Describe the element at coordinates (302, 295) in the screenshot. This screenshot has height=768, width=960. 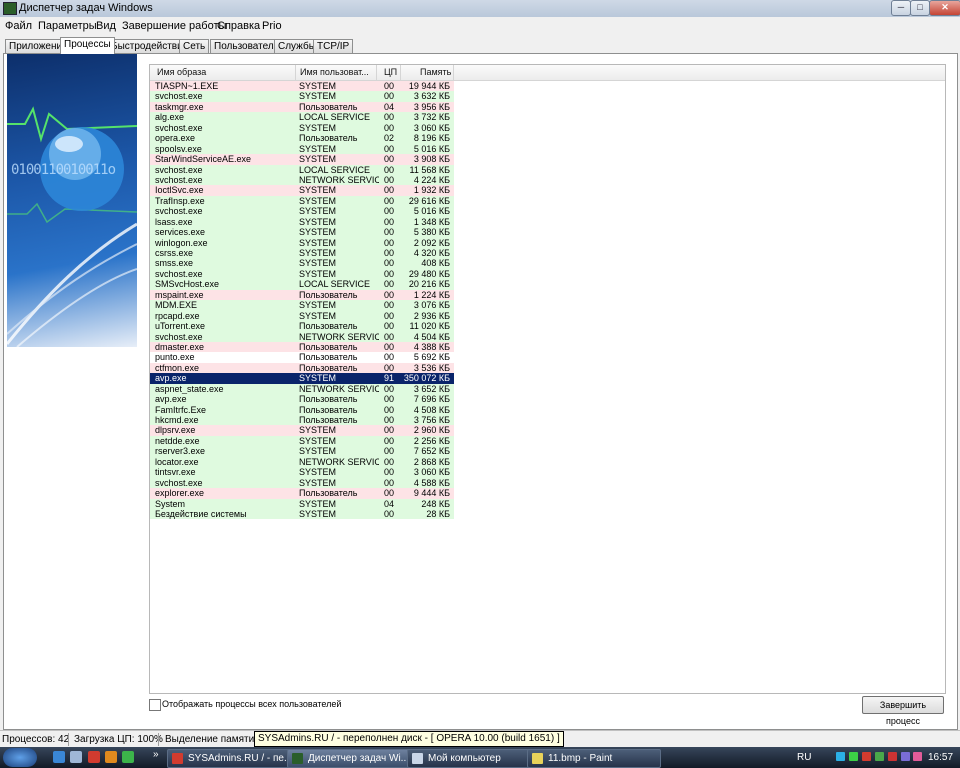
I see `table-row: mspaint.exe Пользователь 00 1 224 КБ` at that location.